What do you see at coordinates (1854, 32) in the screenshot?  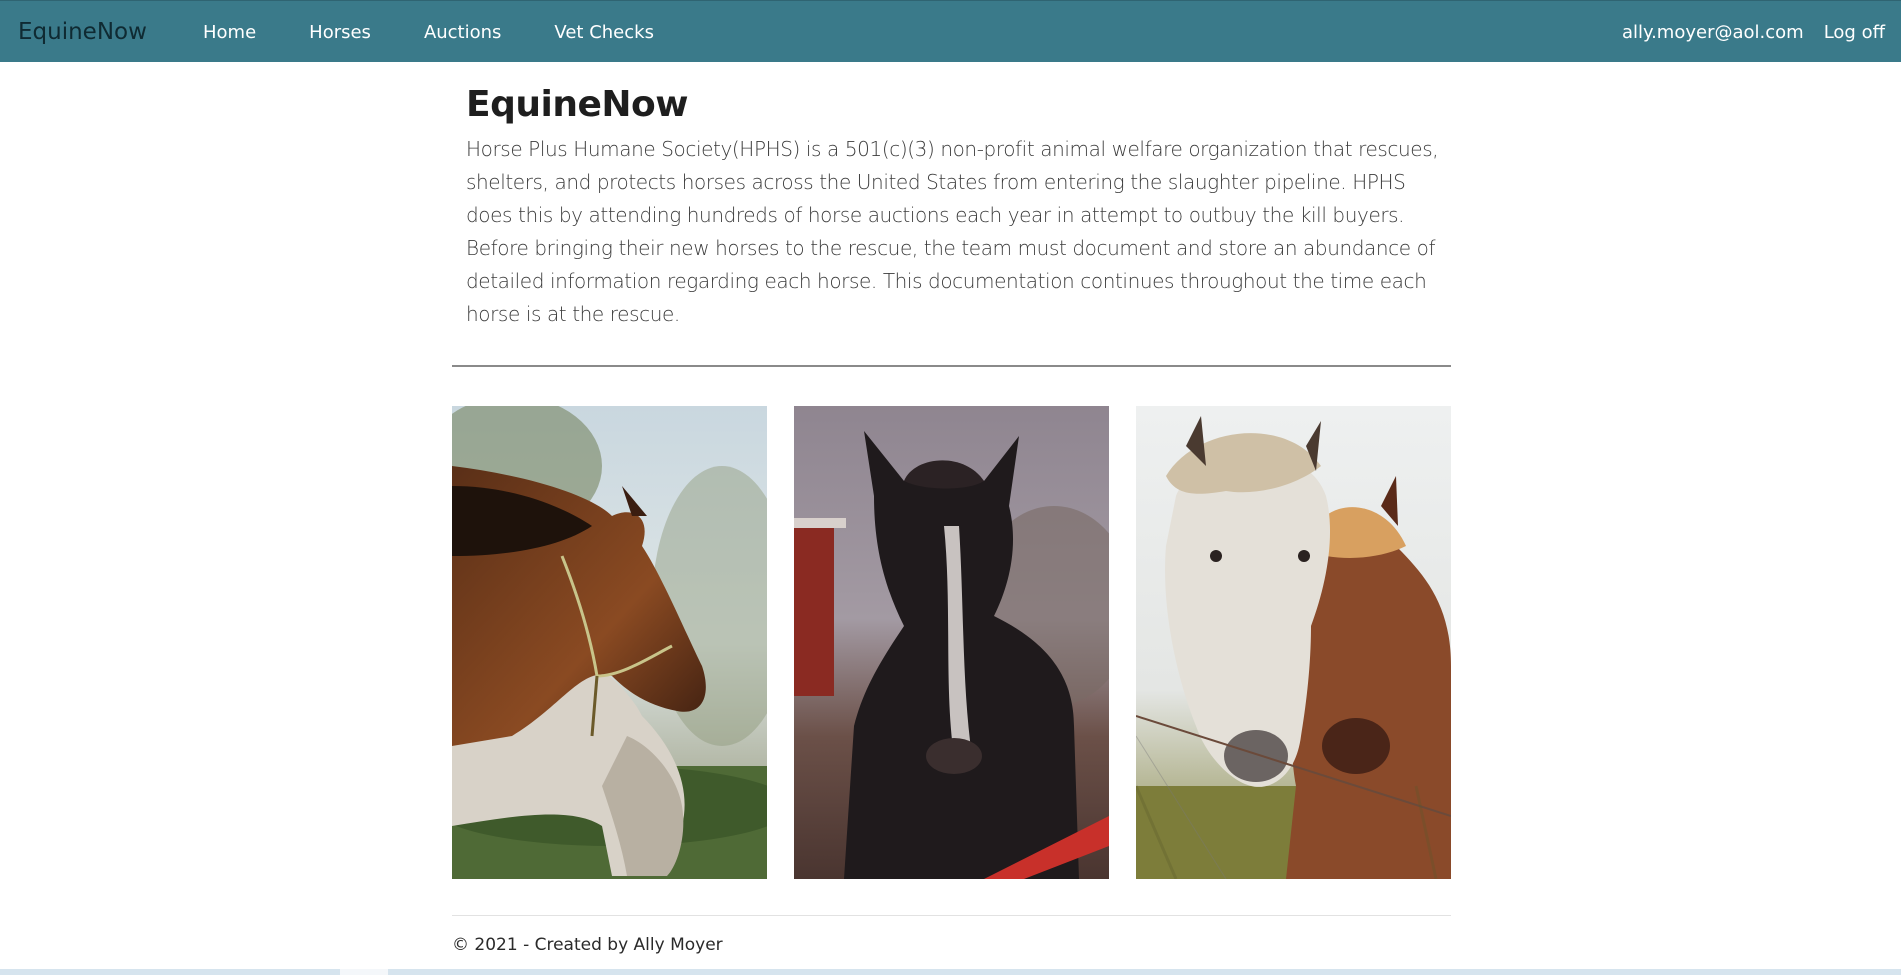 I see `log-off-link: Log off` at bounding box center [1854, 32].